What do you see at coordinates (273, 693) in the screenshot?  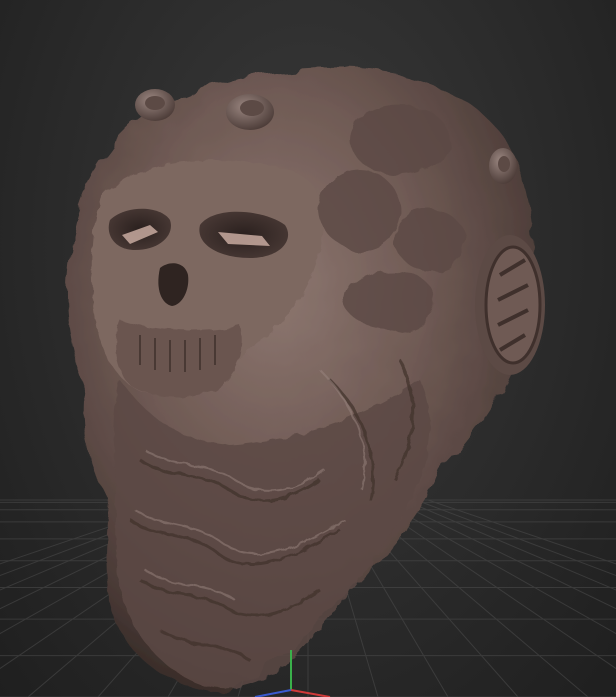 I see `gizmo-z-axis` at bounding box center [273, 693].